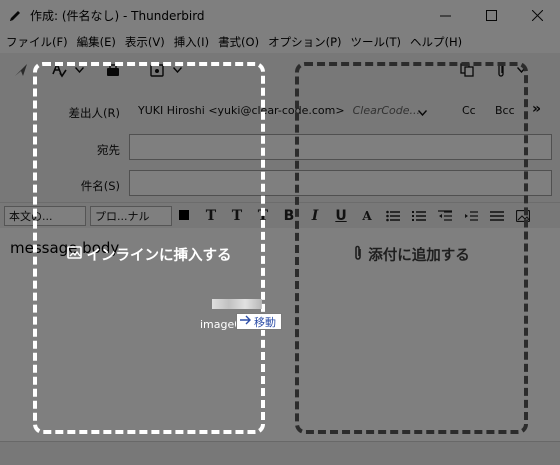 The image size is (560, 465). Describe the element at coordinates (237, 304) in the screenshot. I see `drag-image-preview` at that location.